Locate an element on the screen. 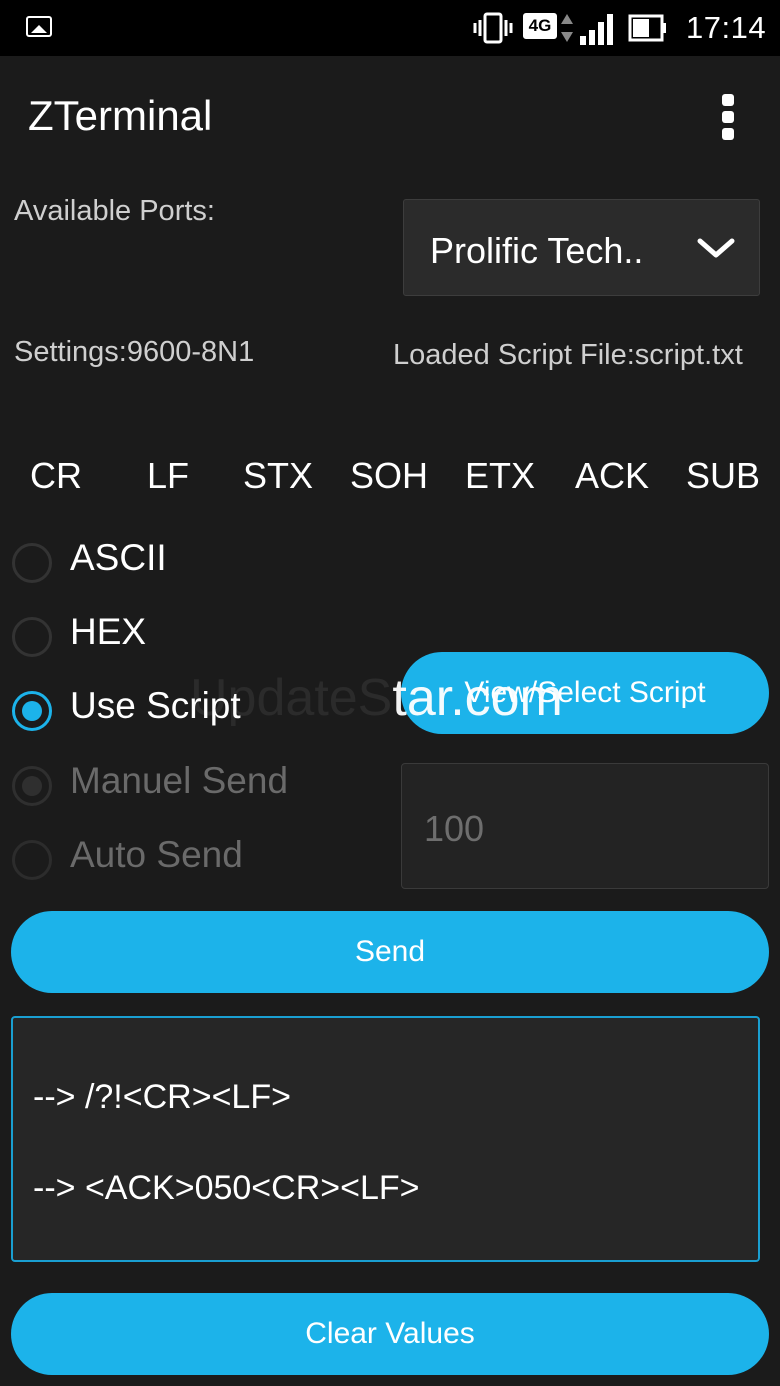  settings-label: Settings:9600-8N1 is located at coordinates (134, 352).